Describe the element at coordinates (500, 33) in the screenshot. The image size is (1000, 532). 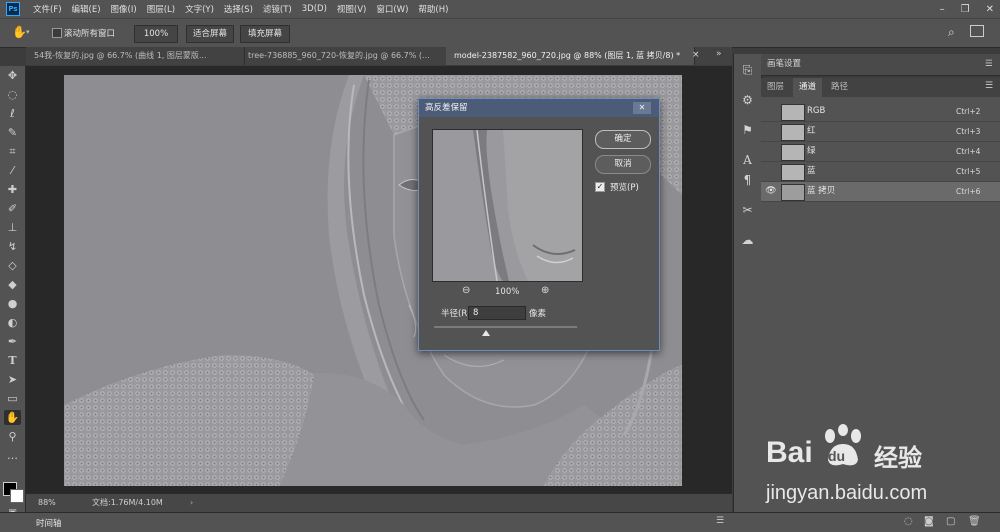
I see `options-bar: ✋ ▾ 滚动所有窗口 100% 适合屏幕 填充屏幕 ⌕` at that location.